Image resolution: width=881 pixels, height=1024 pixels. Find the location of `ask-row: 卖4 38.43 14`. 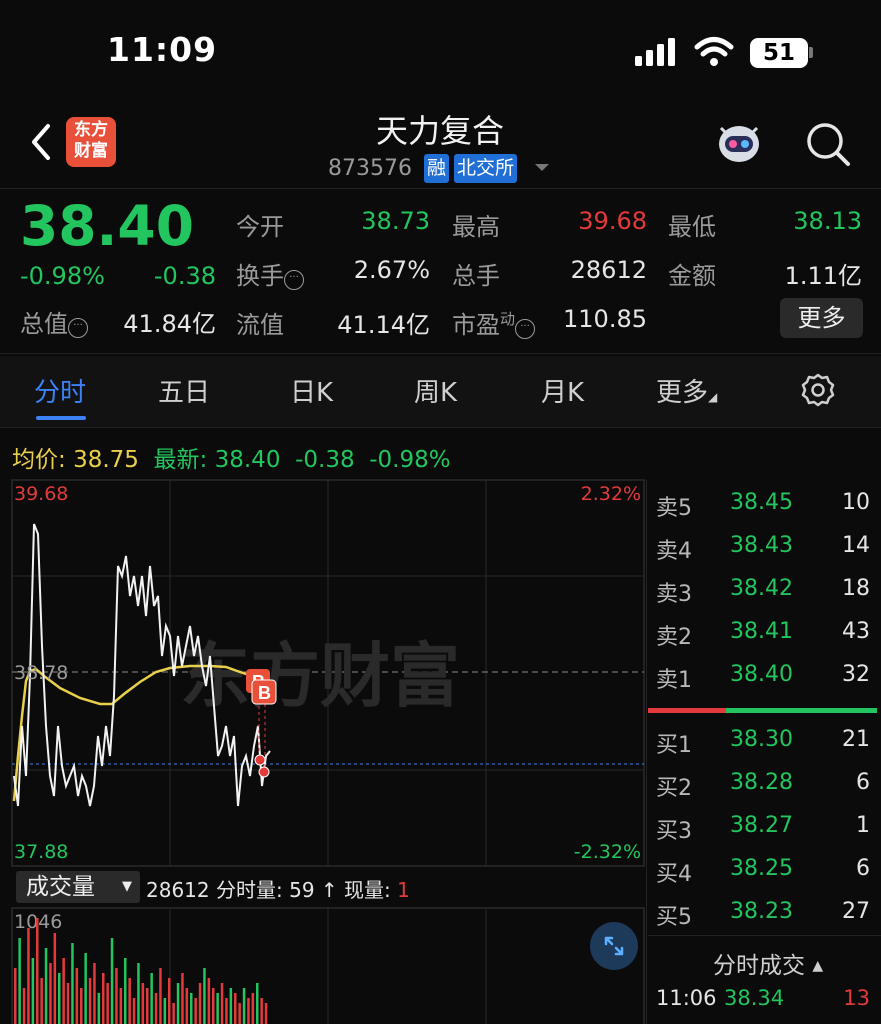

ask-row: 卖4 38.43 14 is located at coordinates (763, 554).